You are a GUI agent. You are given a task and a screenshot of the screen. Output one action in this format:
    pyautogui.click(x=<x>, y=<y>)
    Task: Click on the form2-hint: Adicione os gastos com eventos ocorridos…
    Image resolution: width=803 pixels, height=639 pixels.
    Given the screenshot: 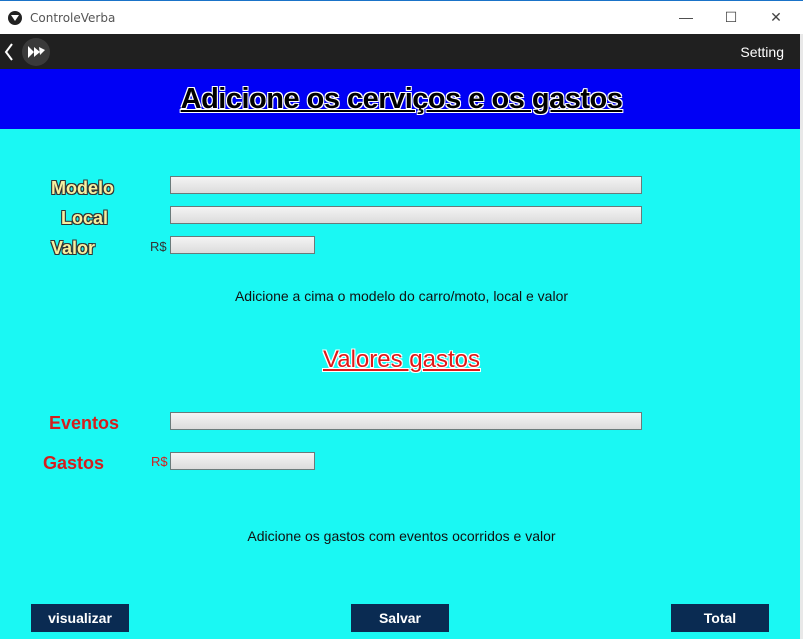 What is the action you would take?
    pyautogui.click(x=401, y=536)
    